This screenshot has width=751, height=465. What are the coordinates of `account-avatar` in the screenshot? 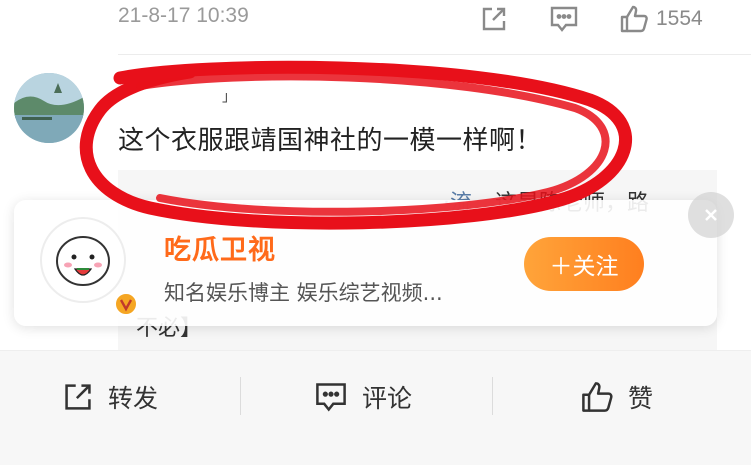 It's located at (83, 260).